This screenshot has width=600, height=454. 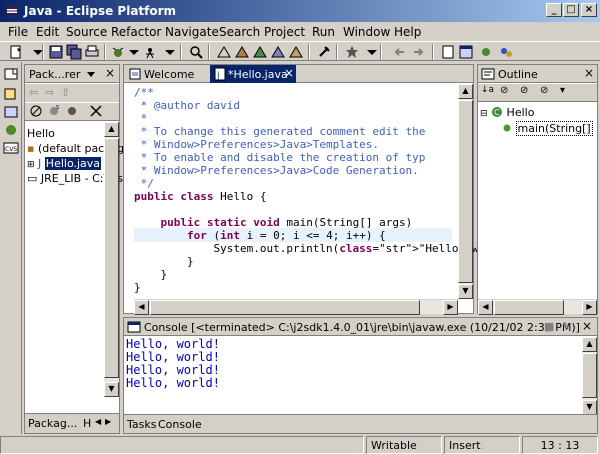 I want to click on expand-icon: ⊞, so click(x=31, y=165).